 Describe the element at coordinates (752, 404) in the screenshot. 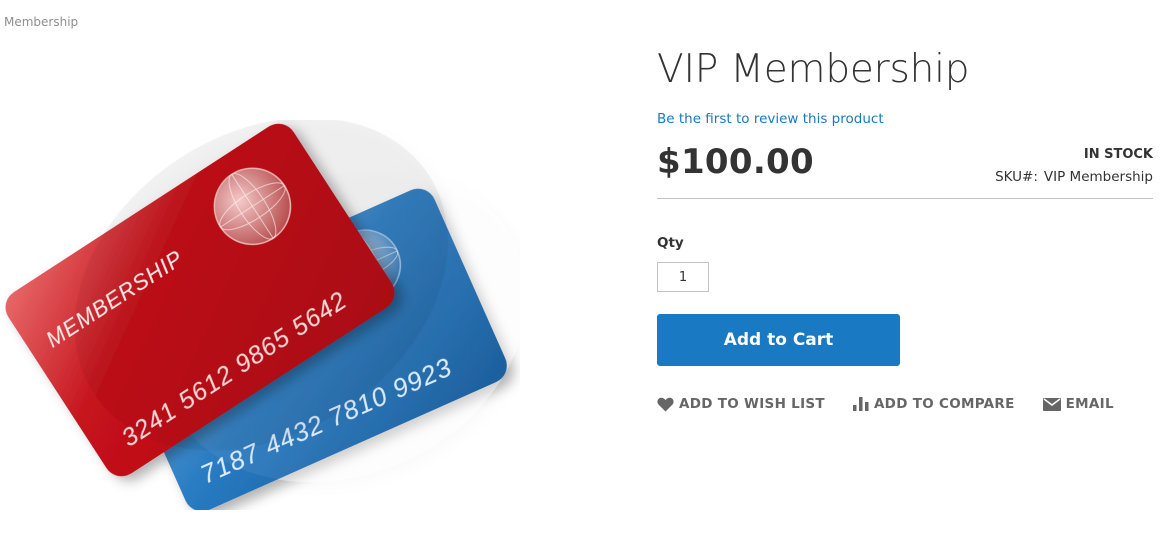

I see `add-to-wishlist-label: ADD TO WISH LIST` at that location.